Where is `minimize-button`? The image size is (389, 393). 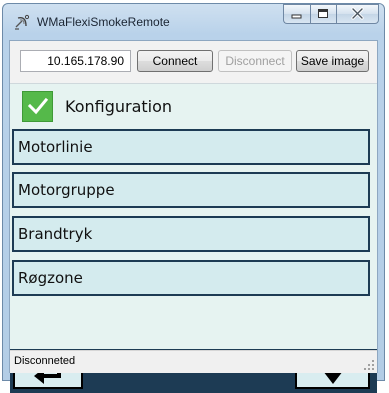
minimize-button is located at coordinates (296, 14).